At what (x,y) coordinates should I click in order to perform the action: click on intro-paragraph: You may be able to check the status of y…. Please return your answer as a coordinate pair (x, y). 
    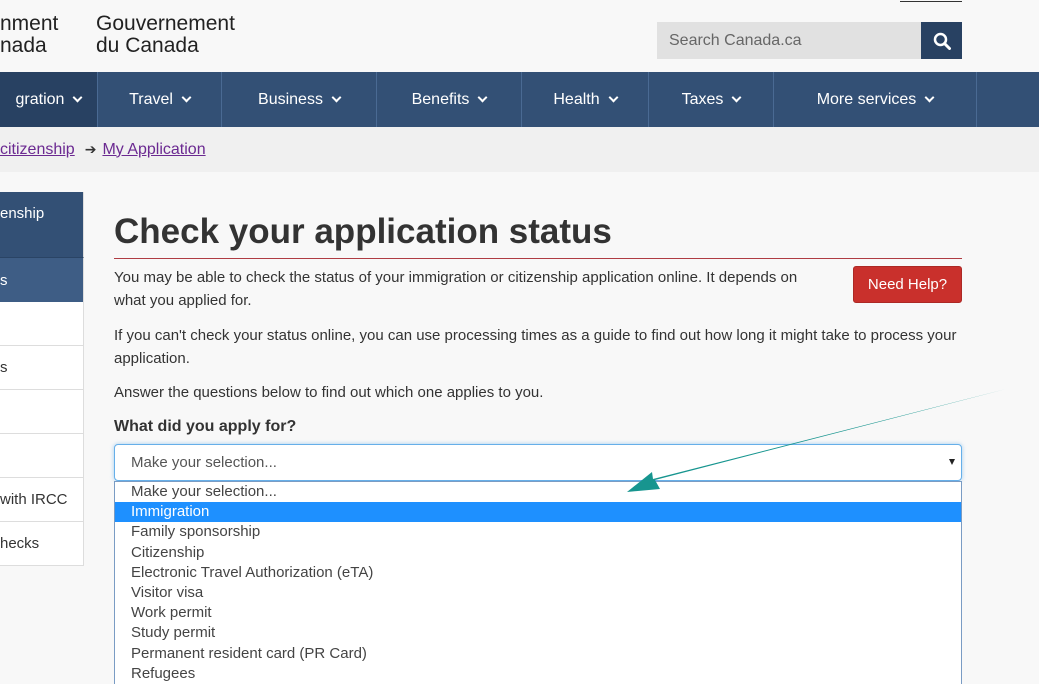
    Looking at the image, I should click on (456, 289).